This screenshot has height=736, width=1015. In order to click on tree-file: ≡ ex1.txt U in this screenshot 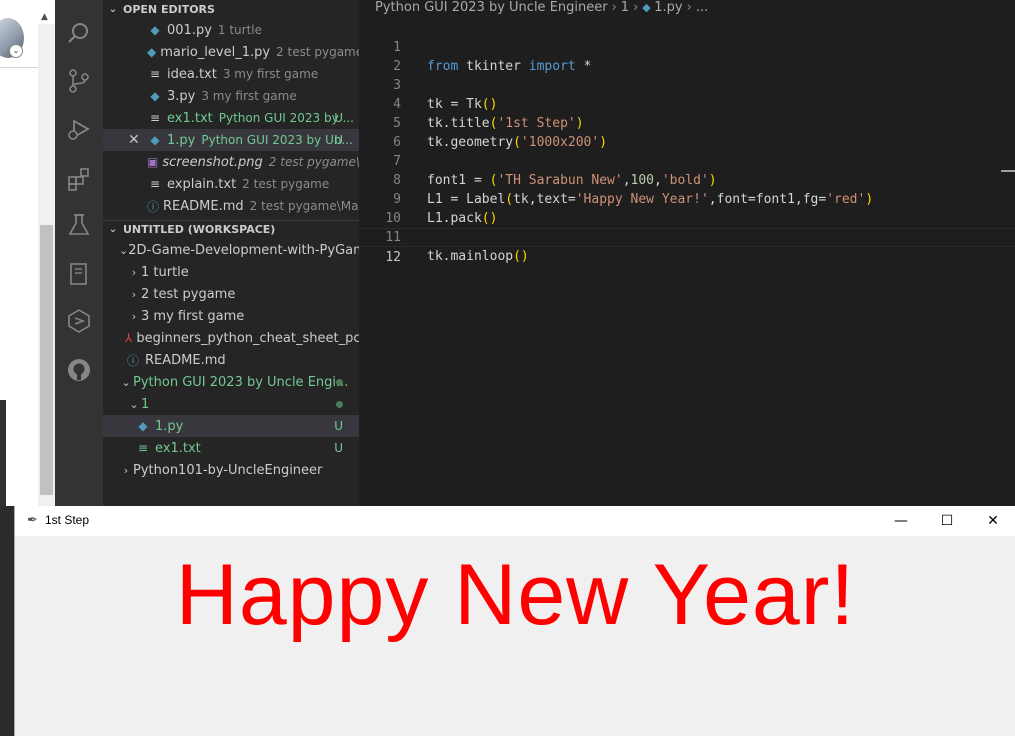, I will do `click(231, 448)`.